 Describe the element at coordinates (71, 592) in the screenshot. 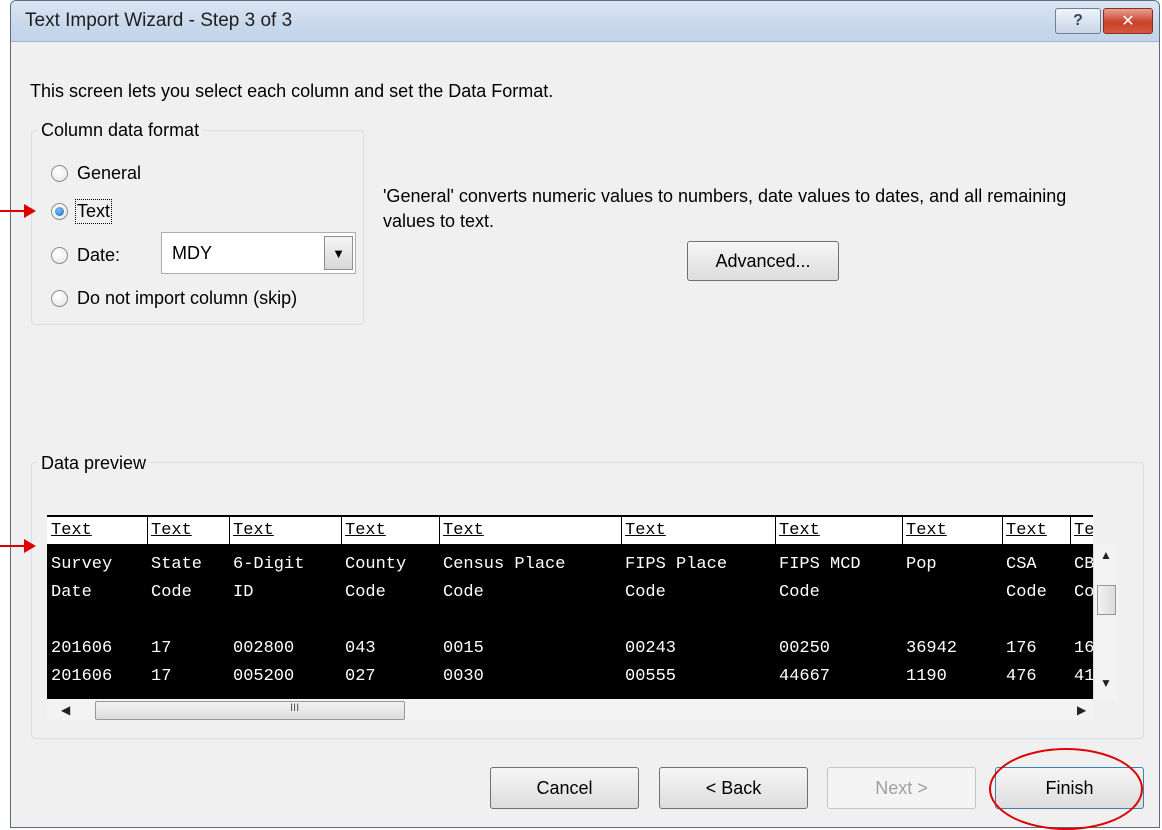

I see `preview-cell: Date` at that location.